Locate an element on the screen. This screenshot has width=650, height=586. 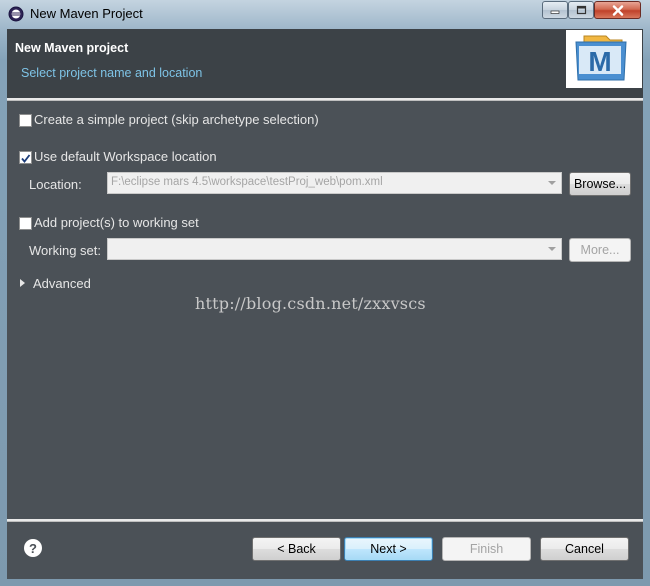
working-set-combo is located at coordinates (334, 249).